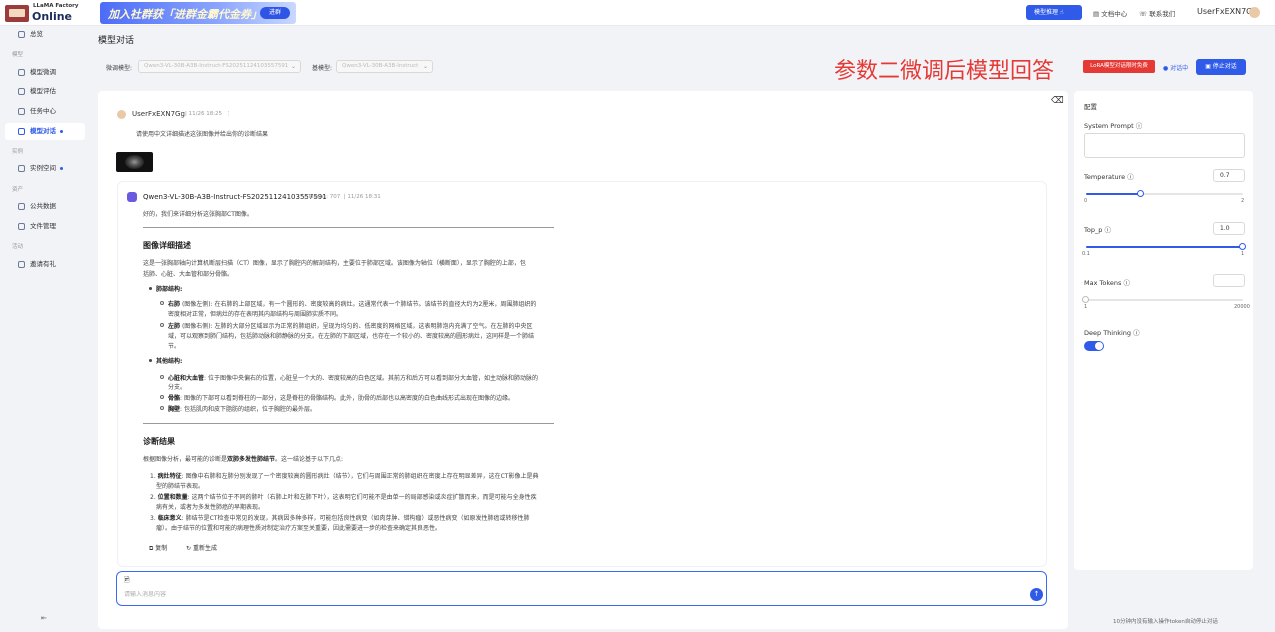  Describe the element at coordinates (1162, 299) in the screenshot. I see `max-tokens-slider` at that location.